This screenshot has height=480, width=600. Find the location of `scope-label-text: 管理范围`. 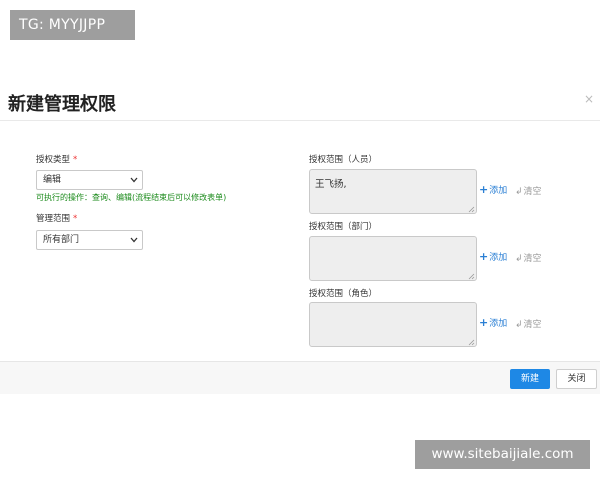

scope-label-text: 管理范围 is located at coordinates (53, 219).